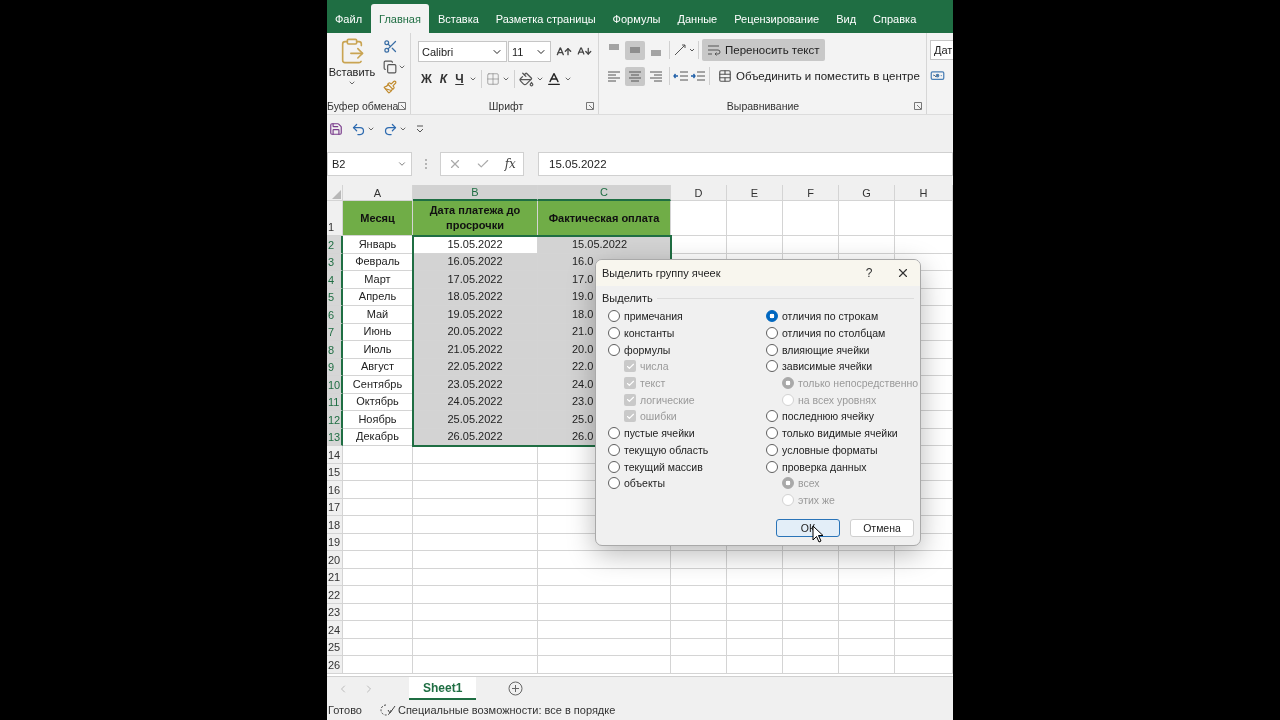 The height and width of the screenshot is (720, 1280). Describe the element at coordinates (378, 385) in the screenshot. I see `table-cell: Сентябрь` at that location.